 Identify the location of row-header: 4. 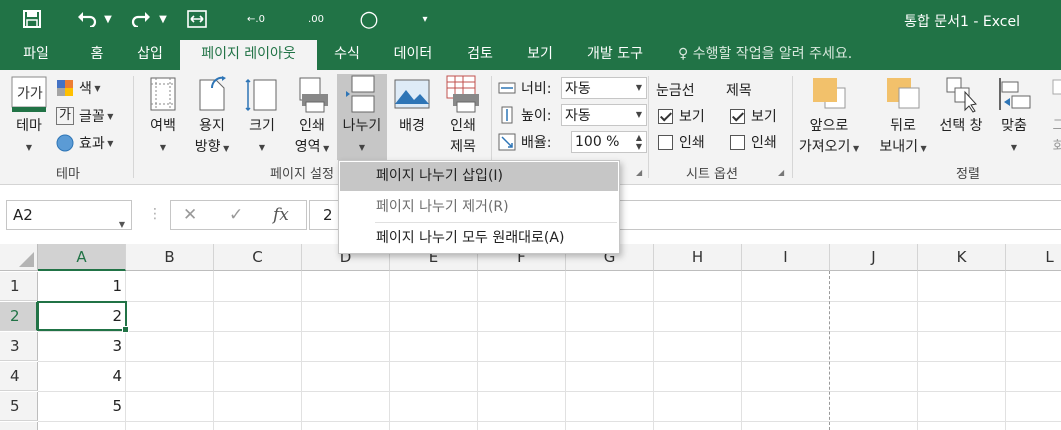
(19, 376).